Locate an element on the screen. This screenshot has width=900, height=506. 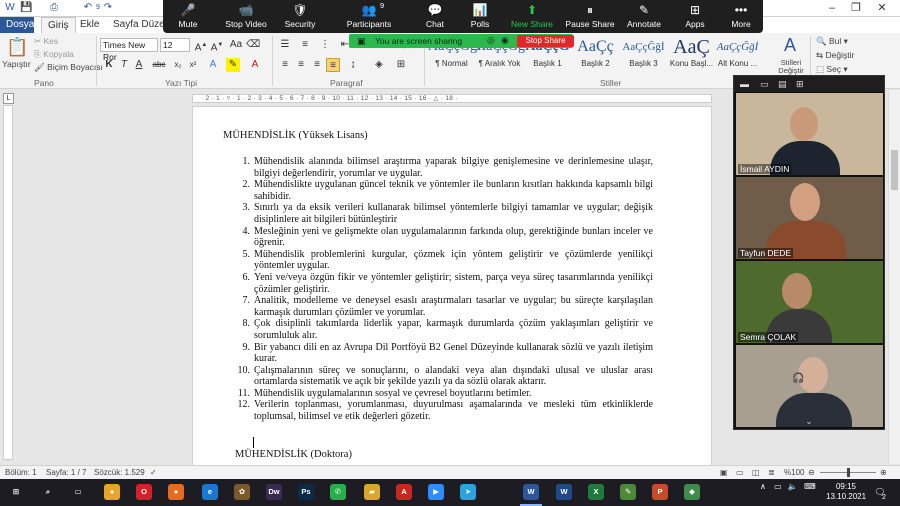
format-painter-button: 🖌 Biçim Boyacısı is located at coordinates (68, 67).